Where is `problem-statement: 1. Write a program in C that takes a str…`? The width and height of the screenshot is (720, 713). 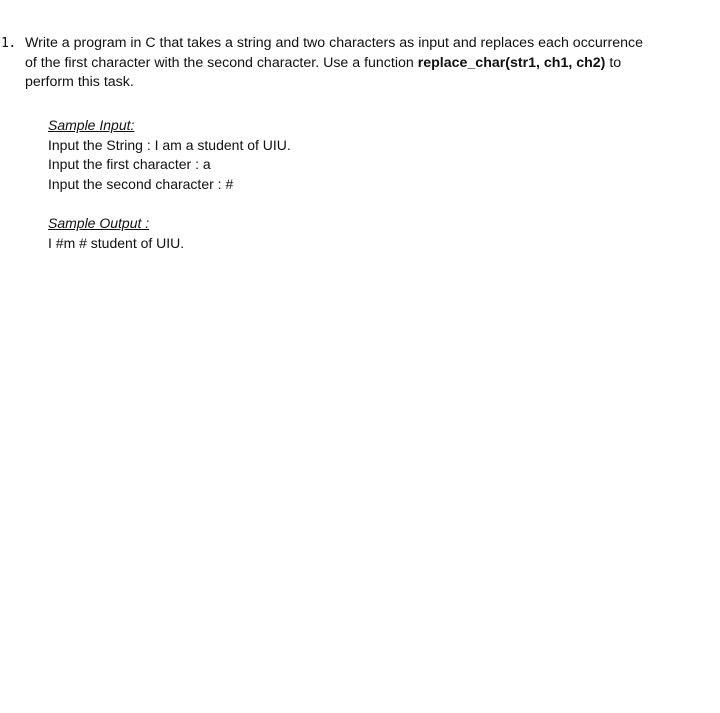
problem-statement: 1. Write a program in C that takes a str… is located at coordinates (350, 63).